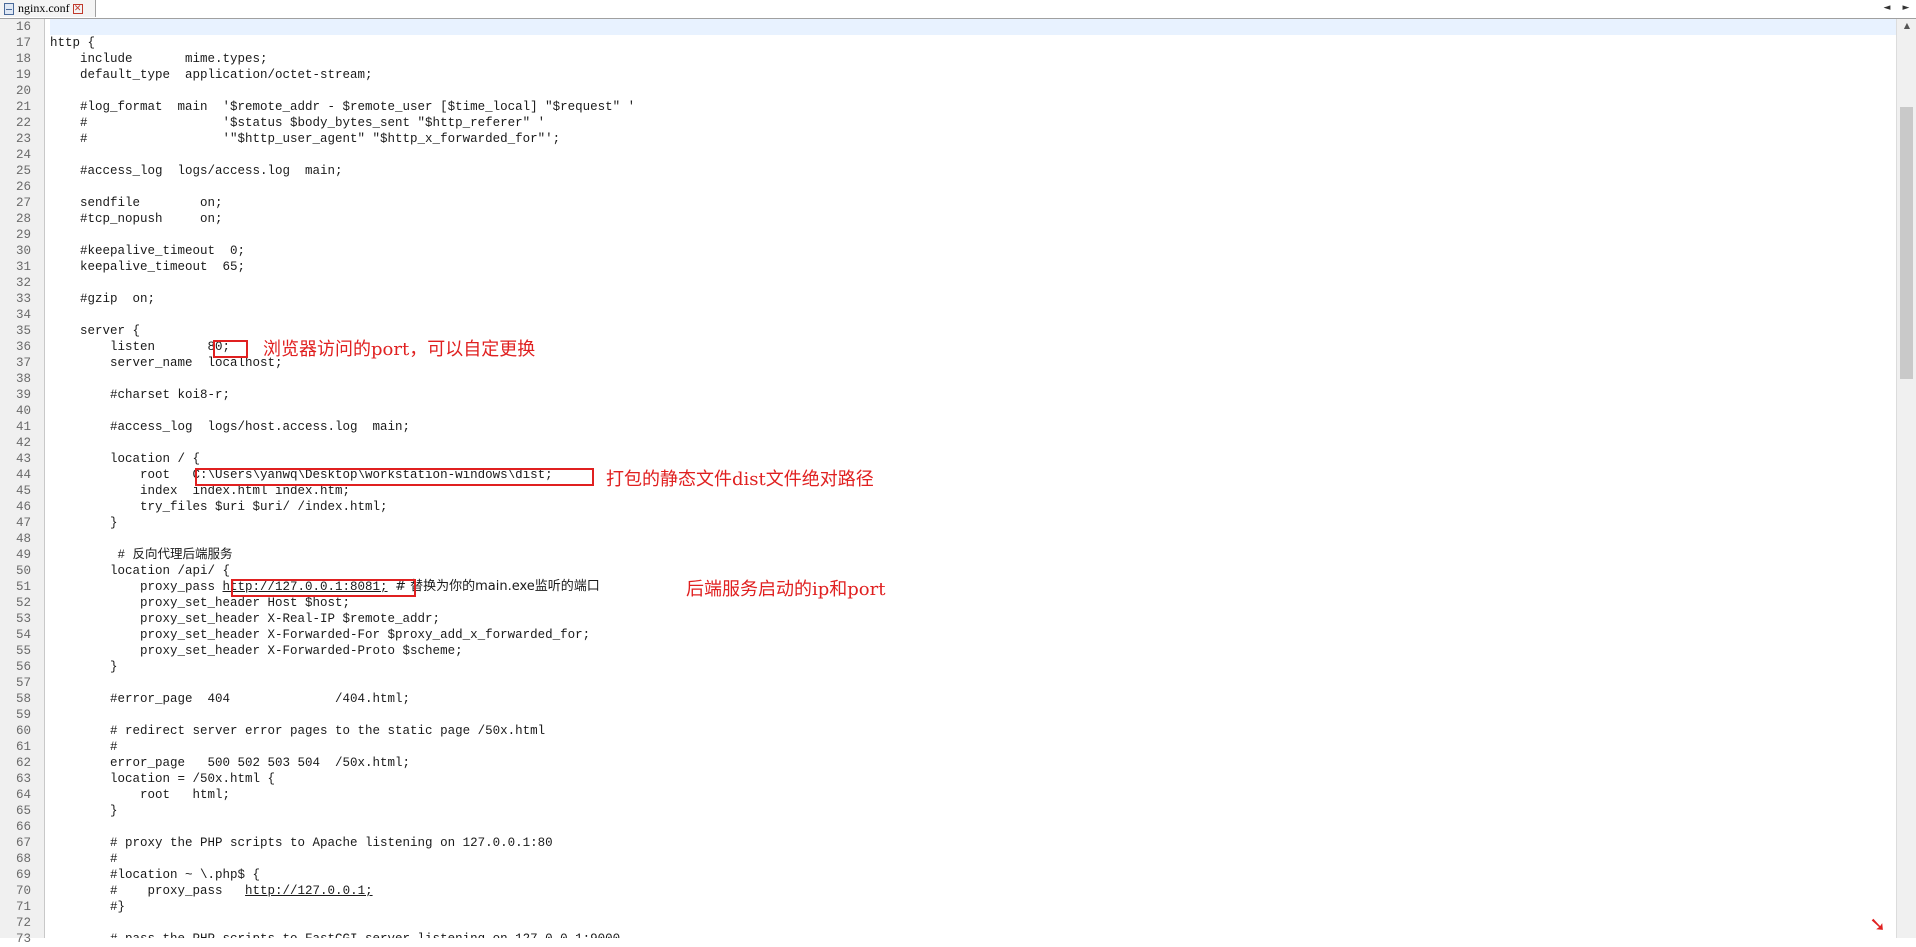  I want to click on line-number: 41, so click(24, 427).